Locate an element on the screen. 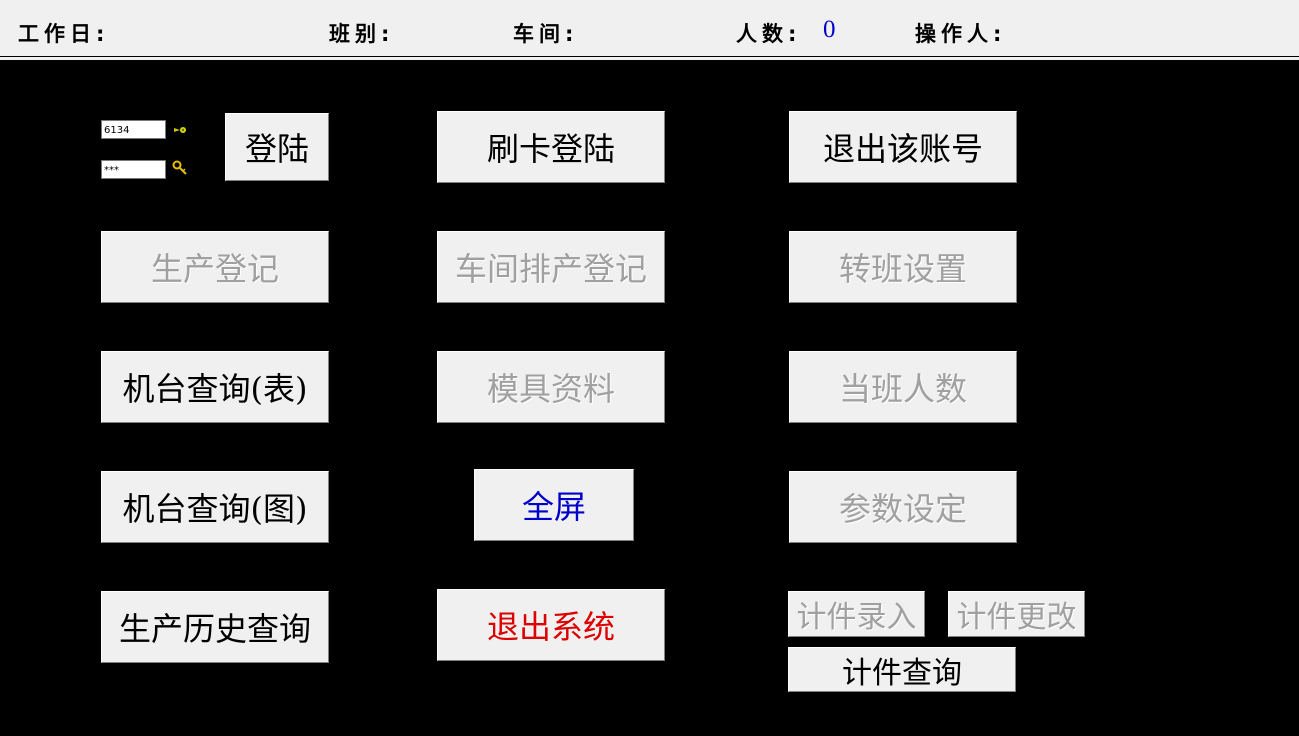  key-icon is located at coordinates (180, 168).